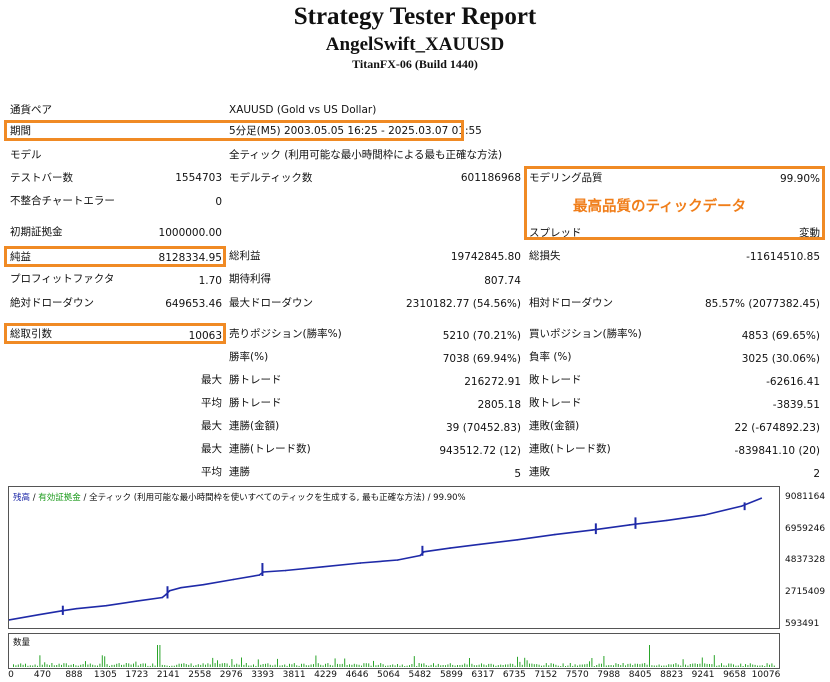 The width and height of the screenshot is (830, 682). I want to click on max-consec2-loss-label: 連敗(トレード数), so click(570, 449).